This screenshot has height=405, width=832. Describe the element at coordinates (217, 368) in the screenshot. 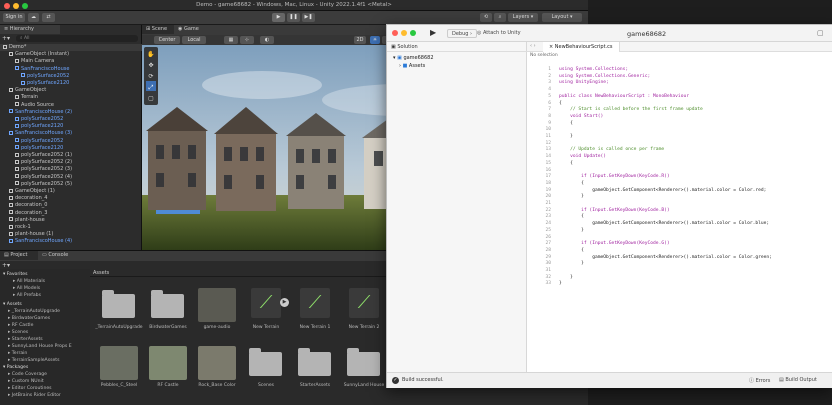

I see `asset-item: Rock_Base Color` at that location.